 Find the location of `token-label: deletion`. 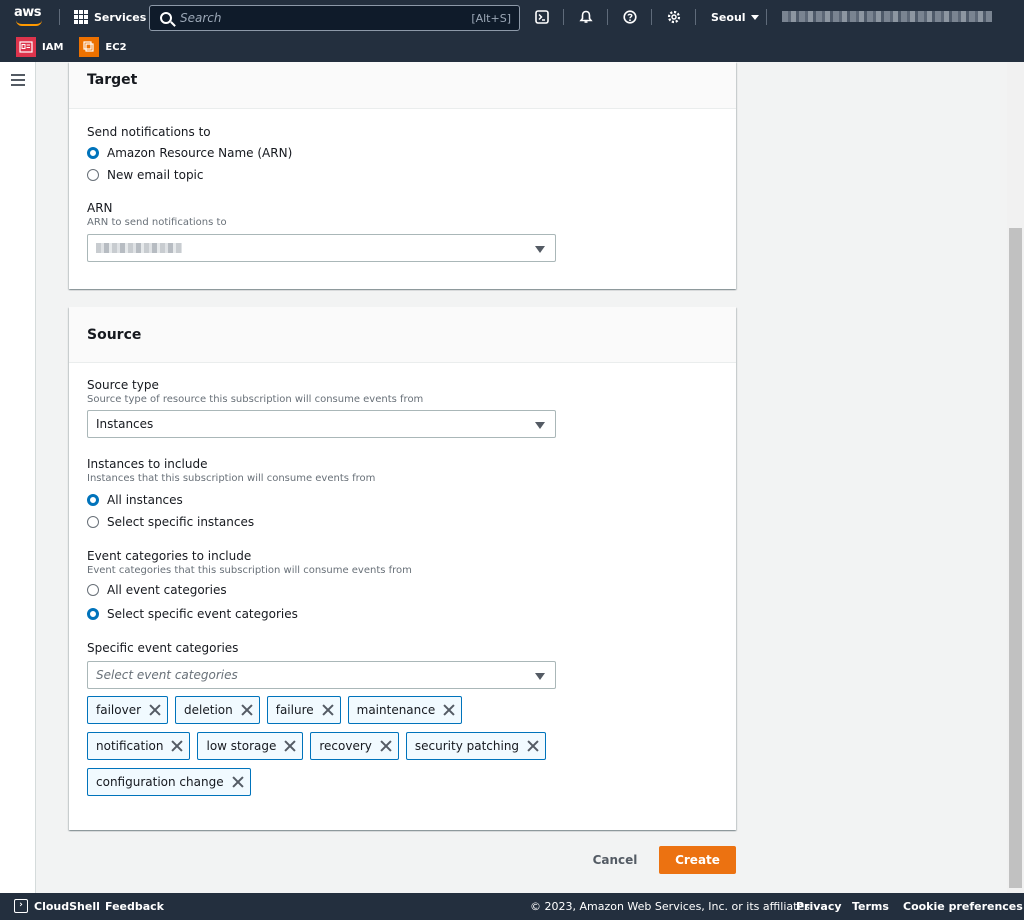

token-label: deletion is located at coordinates (208, 710).